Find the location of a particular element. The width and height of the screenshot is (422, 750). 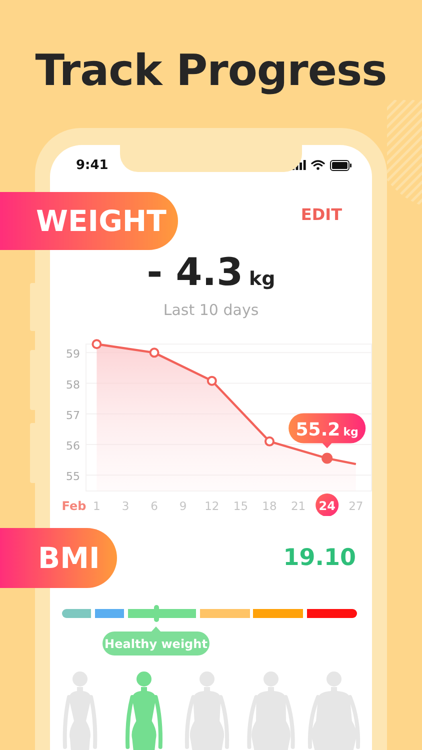

status-time: 9:41 is located at coordinates (92, 165).